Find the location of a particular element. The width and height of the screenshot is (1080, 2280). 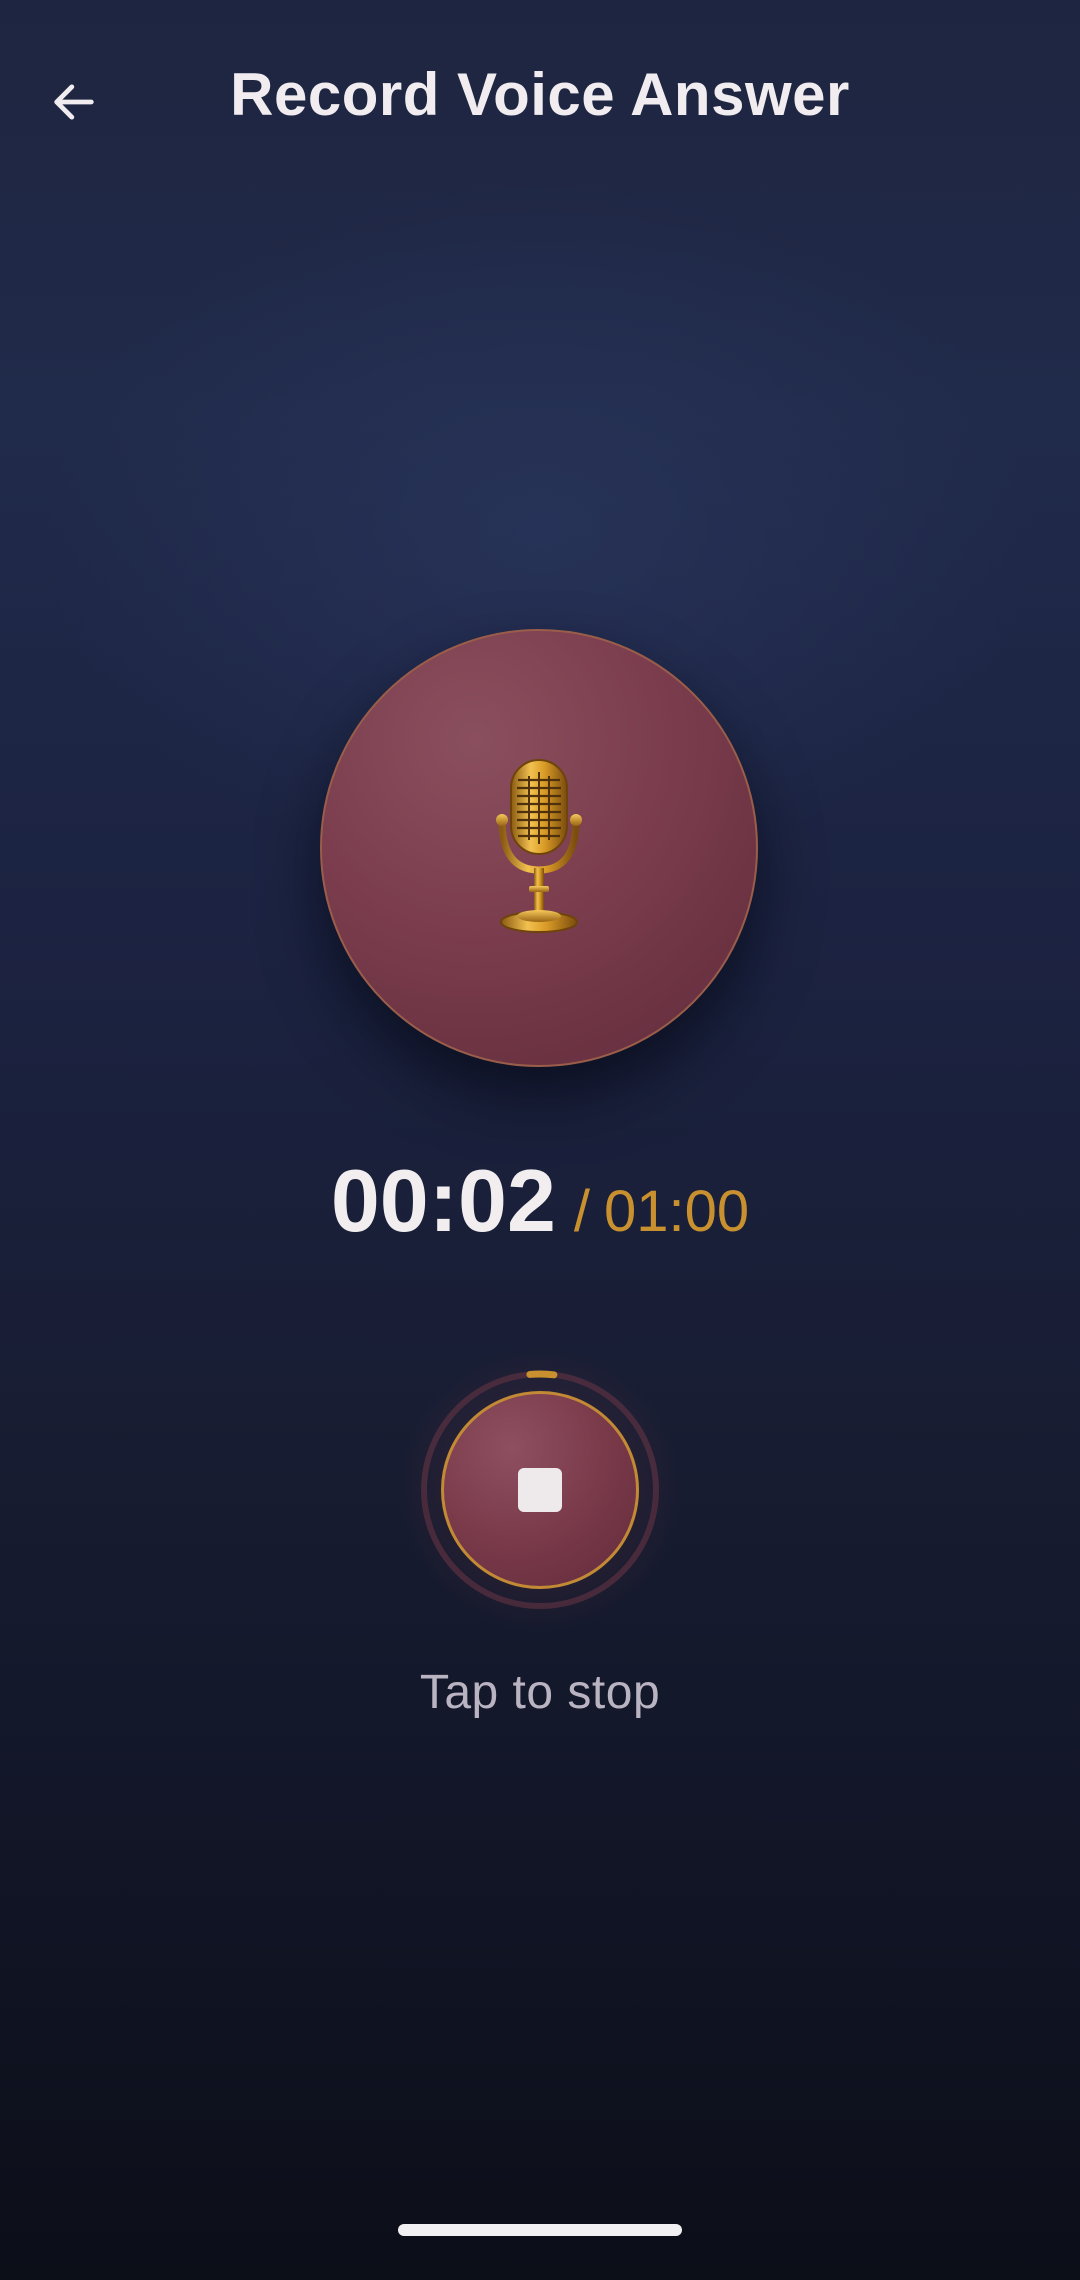

recording-timer: 00:02 /01:00 is located at coordinates (540, 1201).